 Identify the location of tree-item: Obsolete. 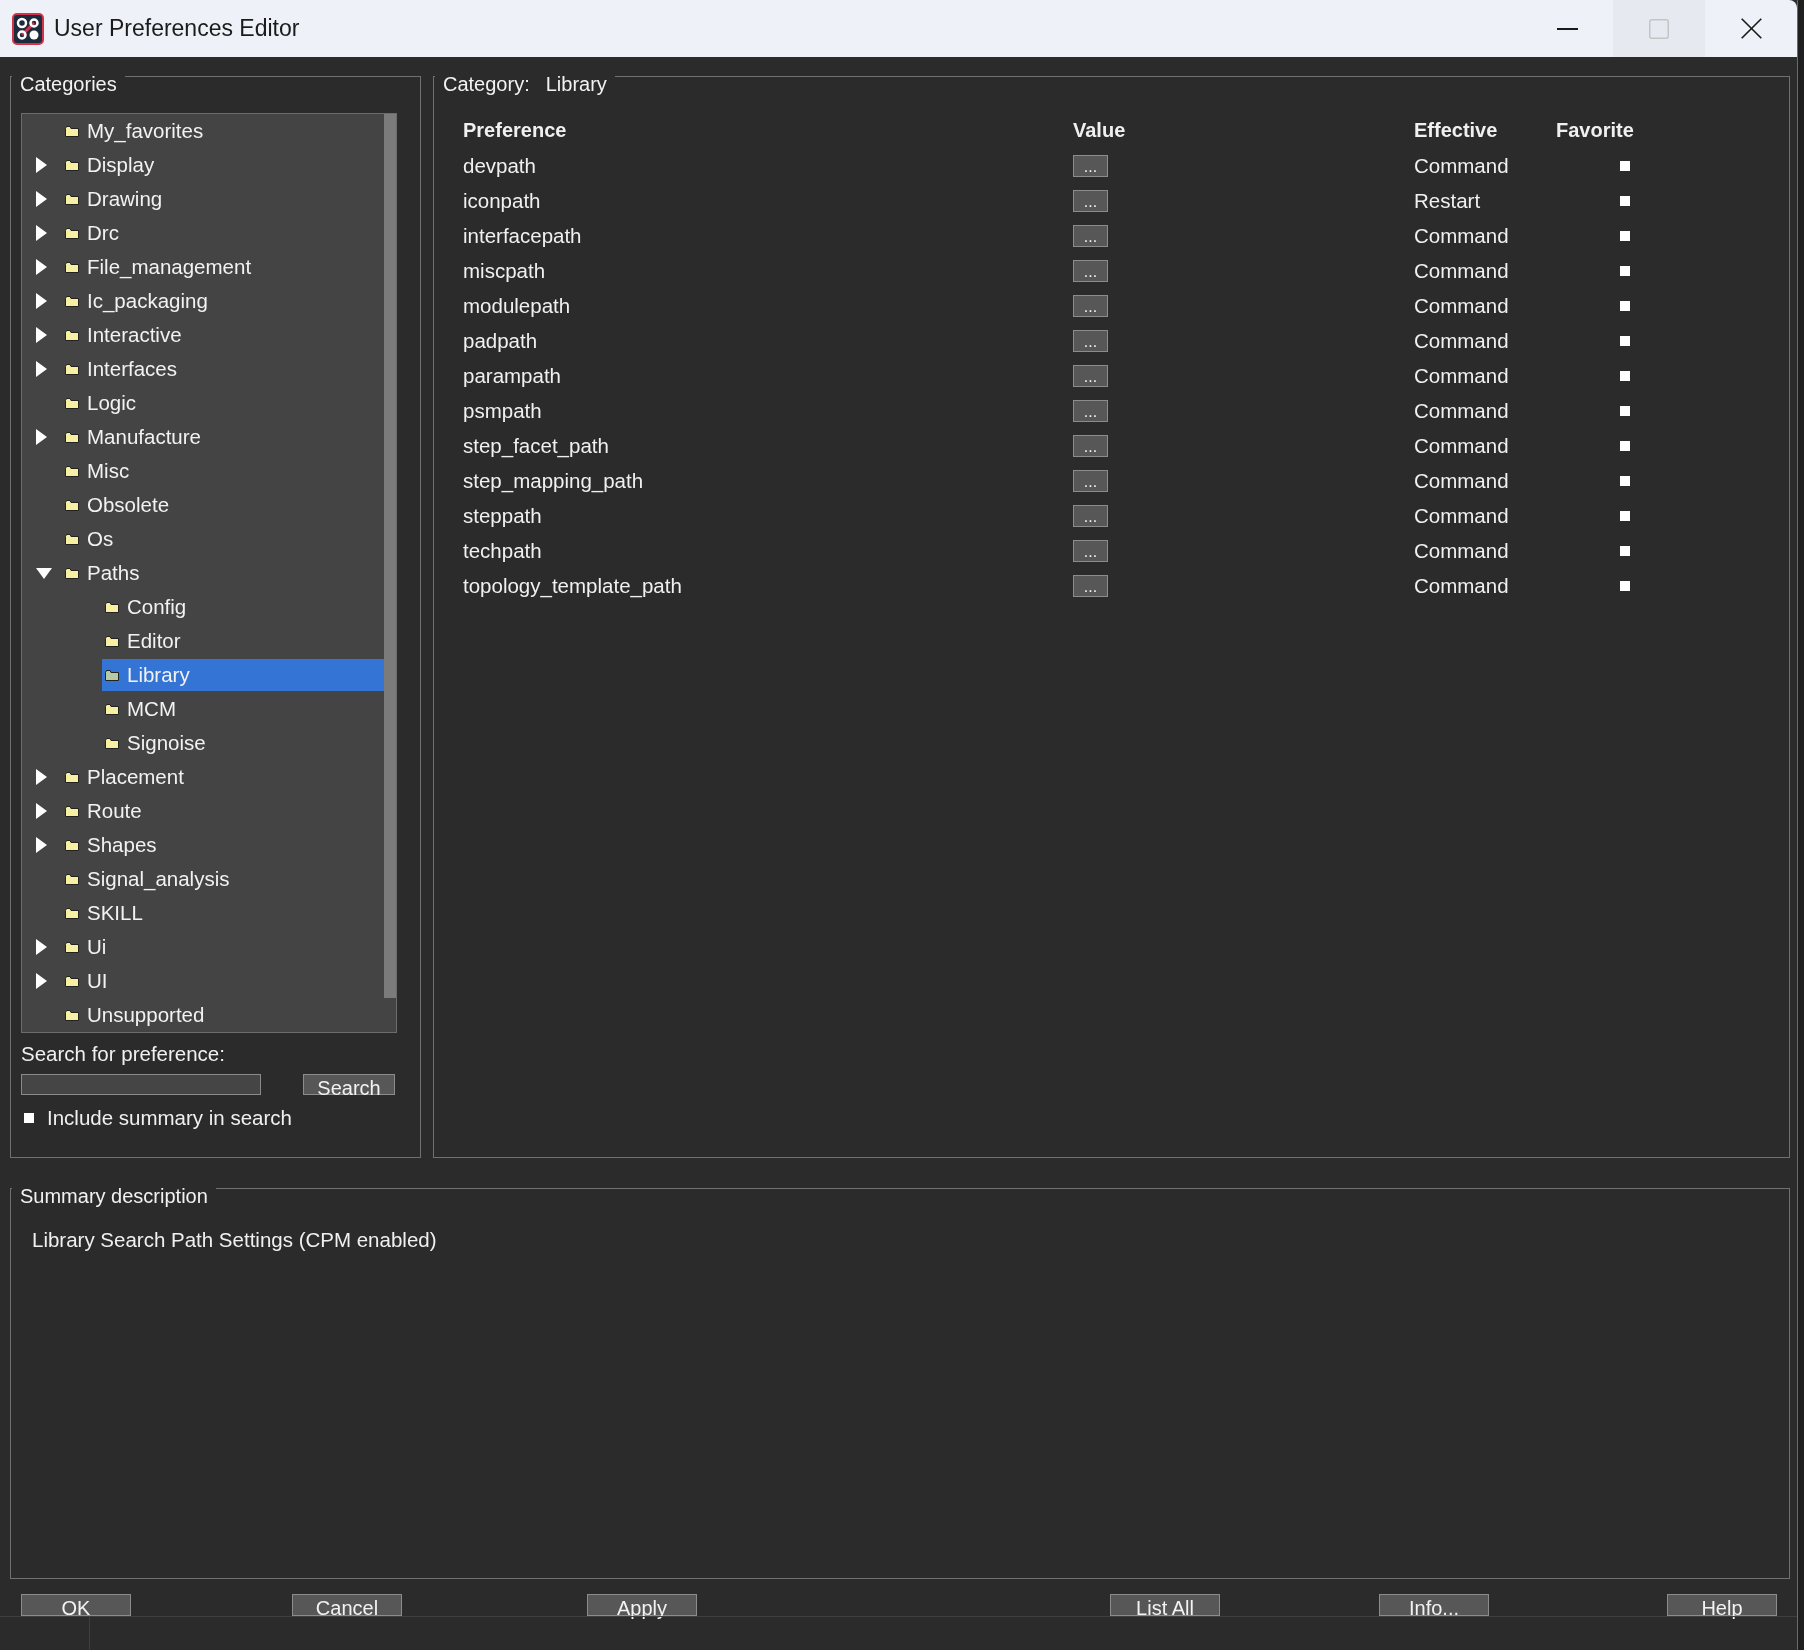
(223, 505).